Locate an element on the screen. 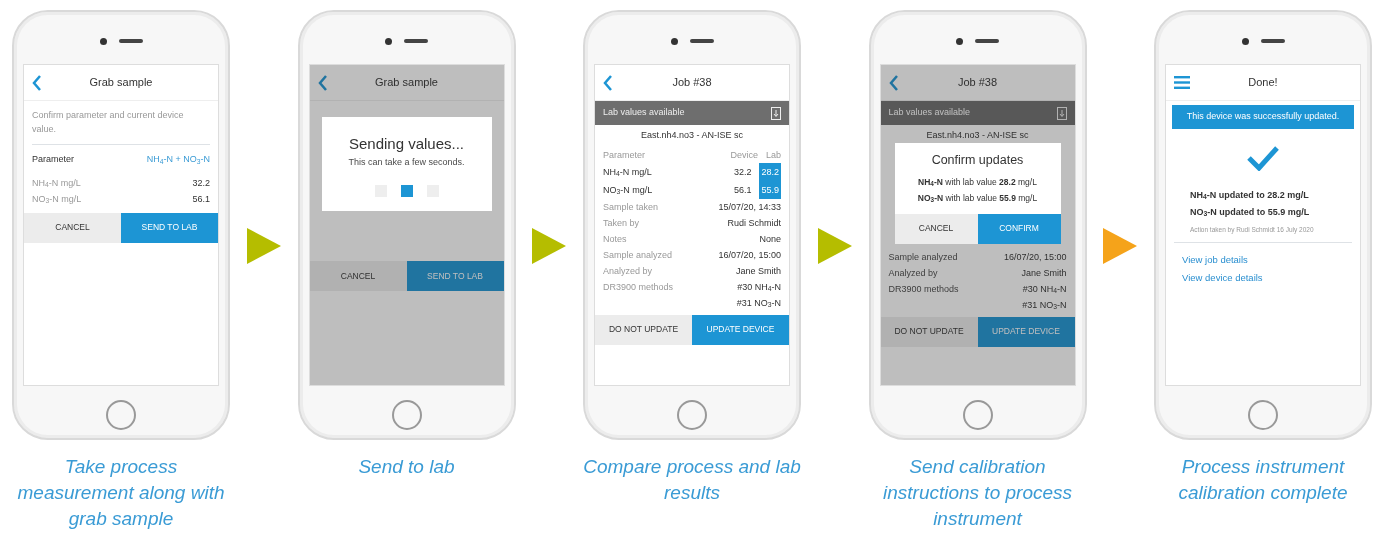 The image size is (1386, 535). update-text: NO$_{3}$-N updated to 55.9 mg/L is located at coordinates (1250, 212).